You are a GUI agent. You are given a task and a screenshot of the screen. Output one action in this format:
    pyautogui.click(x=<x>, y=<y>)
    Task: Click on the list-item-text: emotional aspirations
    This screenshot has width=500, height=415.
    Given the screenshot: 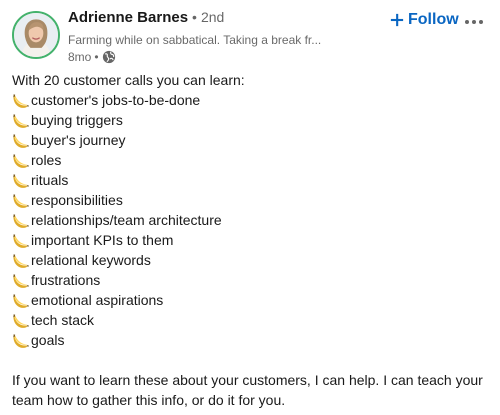 What is the action you would take?
    pyautogui.click(x=97, y=300)
    